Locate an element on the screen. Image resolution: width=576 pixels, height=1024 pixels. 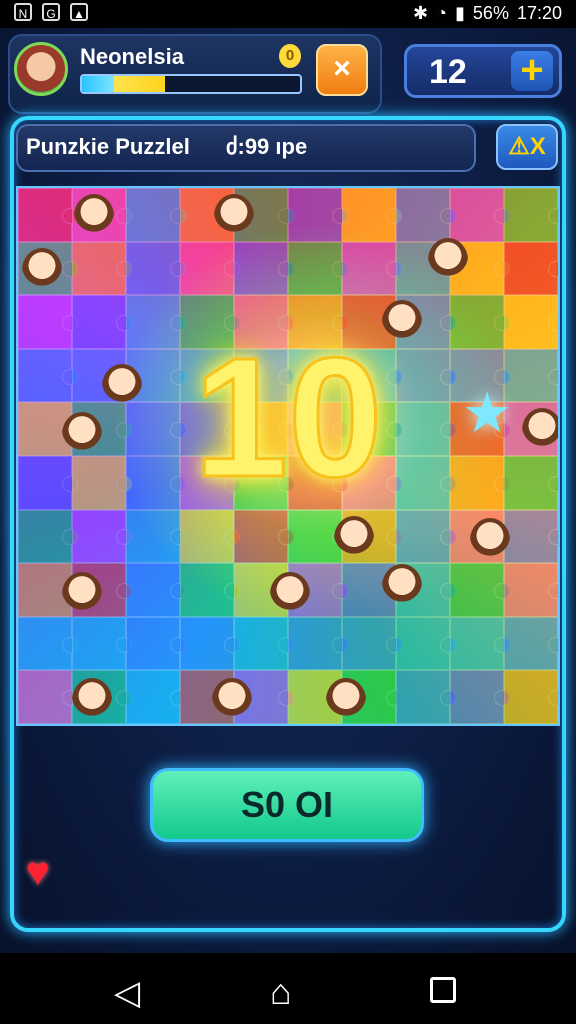
player-name: Neonelsia is located at coordinates (132, 56).